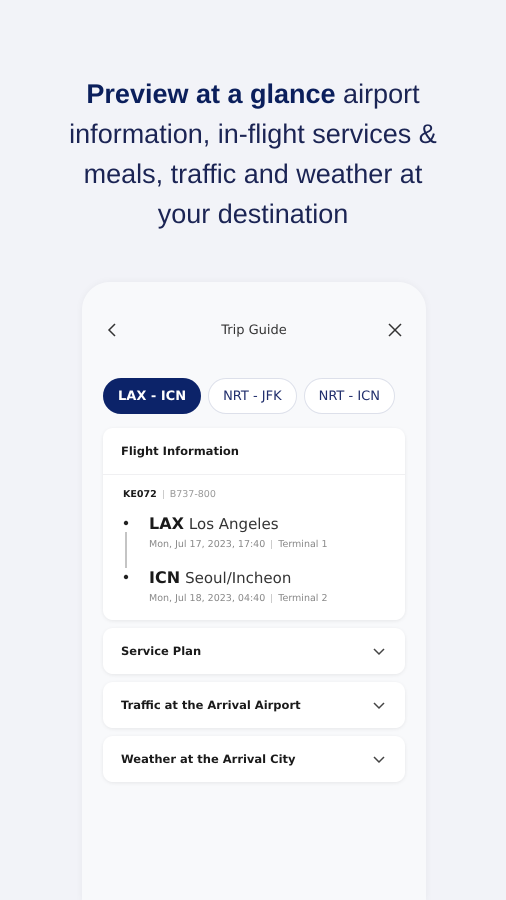 This screenshot has width=506, height=900. What do you see at coordinates (164, 577) in the screenshot?
I see `airport-code: ICN` at bounding box center [164, 577].